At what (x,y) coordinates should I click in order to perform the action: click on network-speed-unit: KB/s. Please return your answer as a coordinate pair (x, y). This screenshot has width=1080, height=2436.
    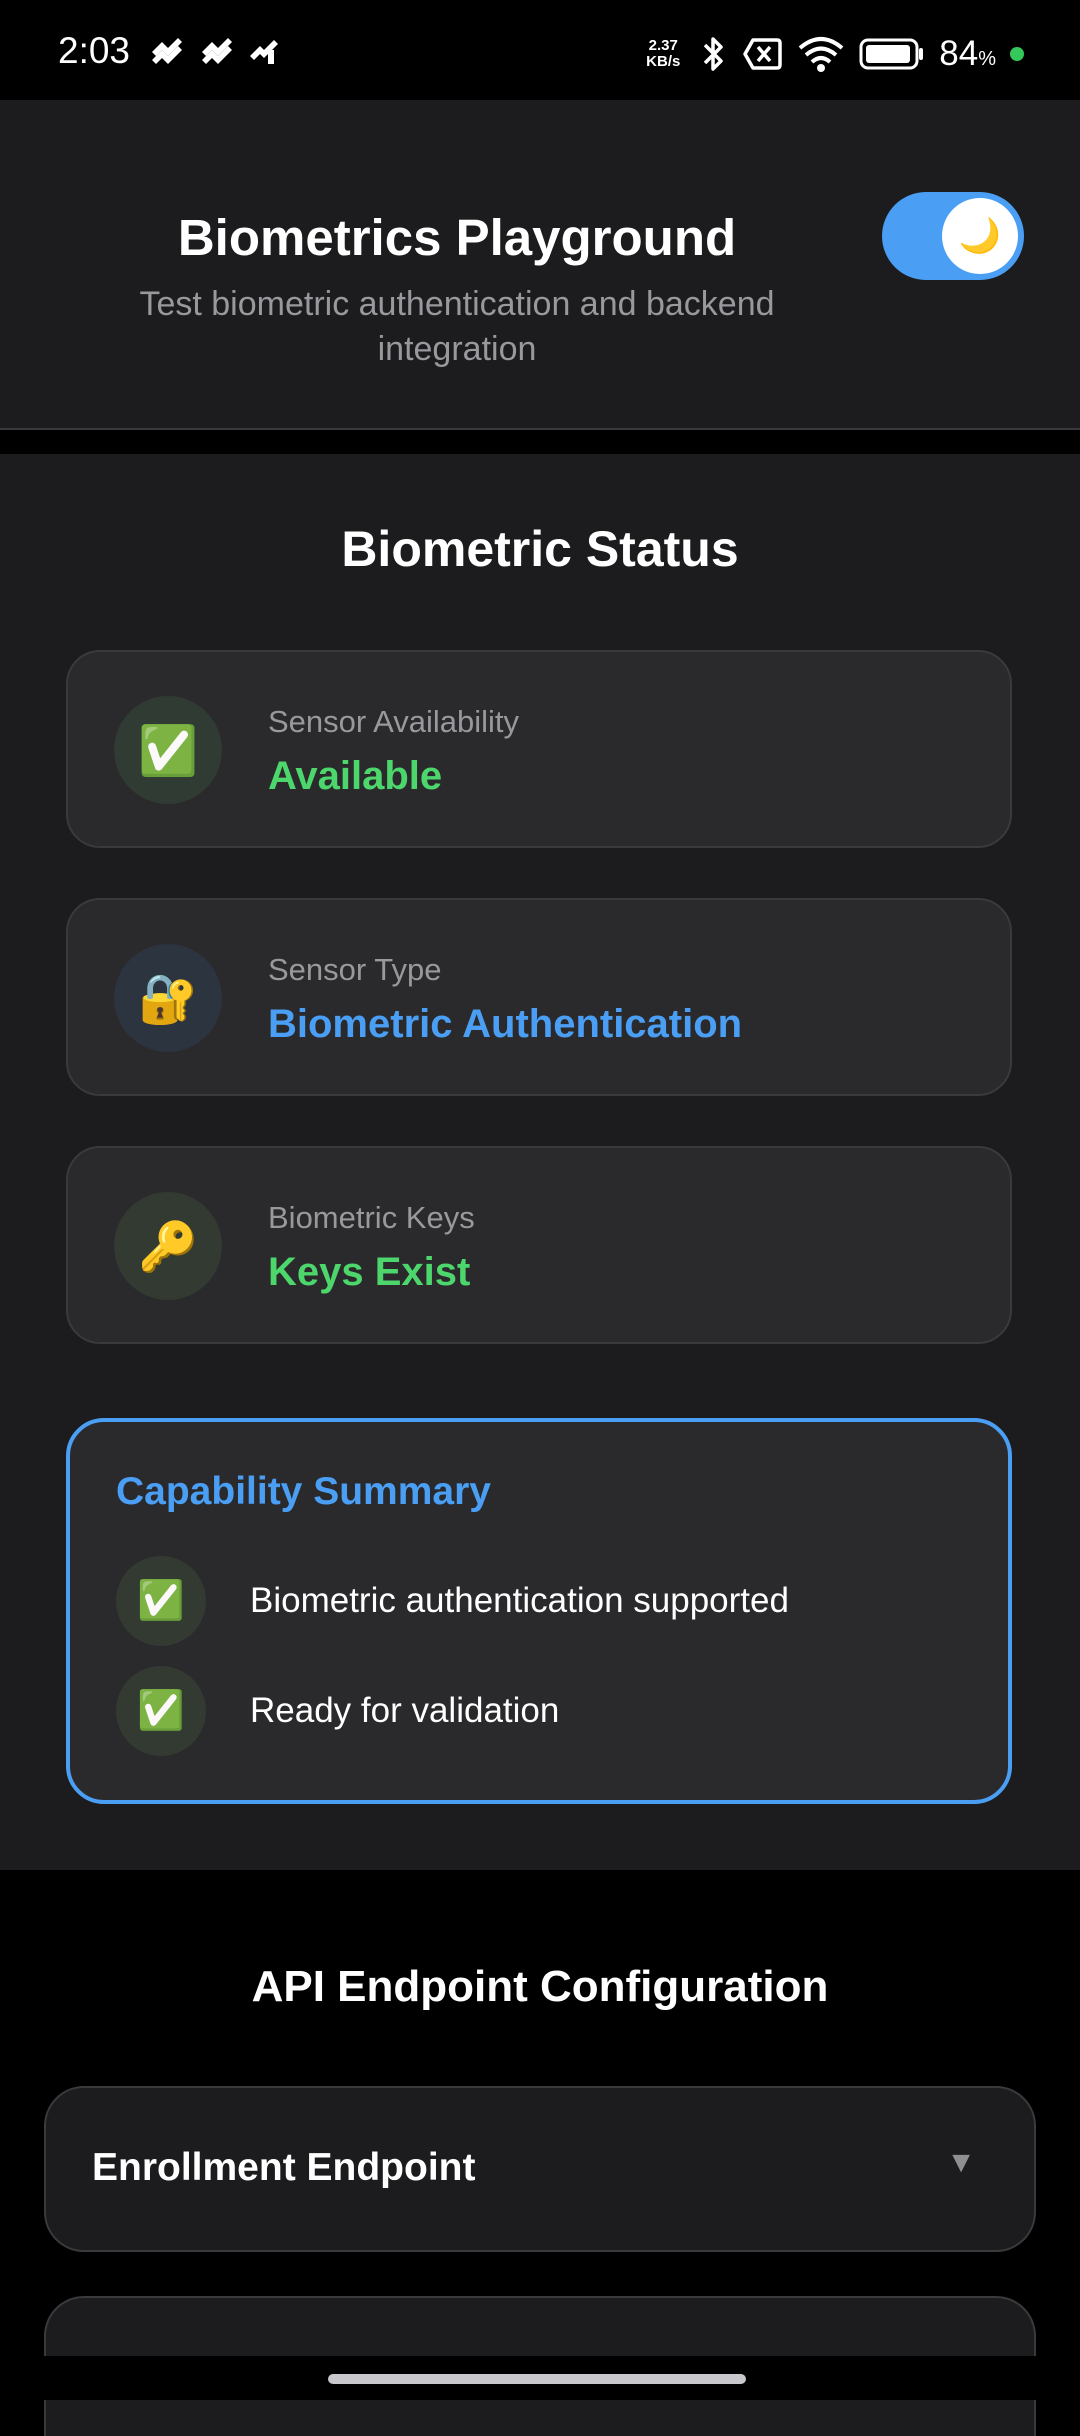
    Looking at the image, I should click on (663, 61).